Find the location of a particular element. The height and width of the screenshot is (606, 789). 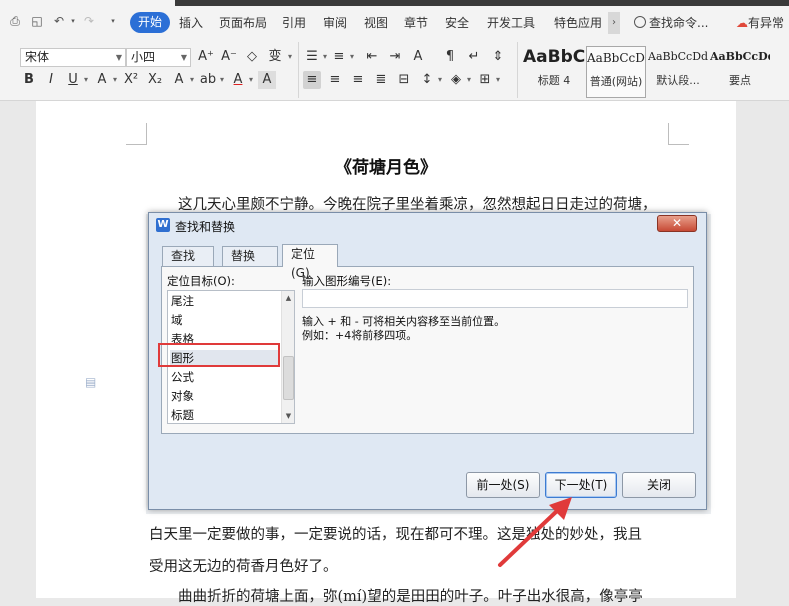

align-left-icon: ≡ is located at coordinates (312, 80).